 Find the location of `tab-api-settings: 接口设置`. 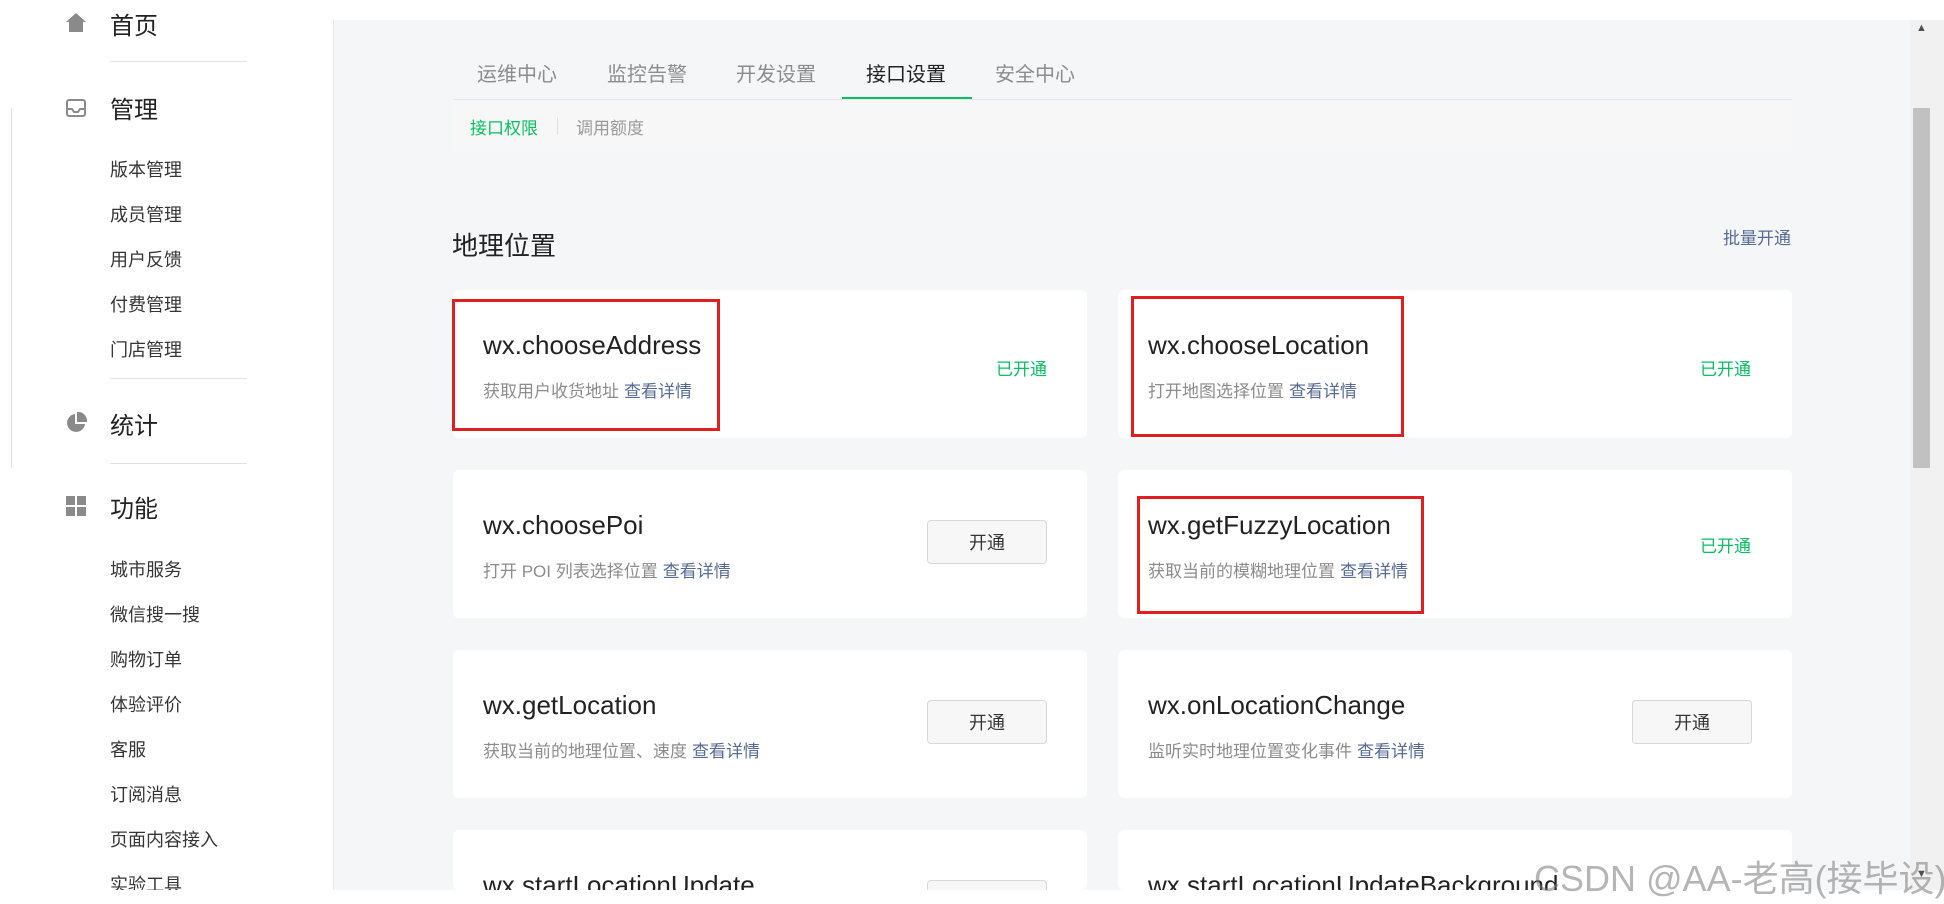

tab-api-settings: 接口设置 is located at coordinates (906, 72).